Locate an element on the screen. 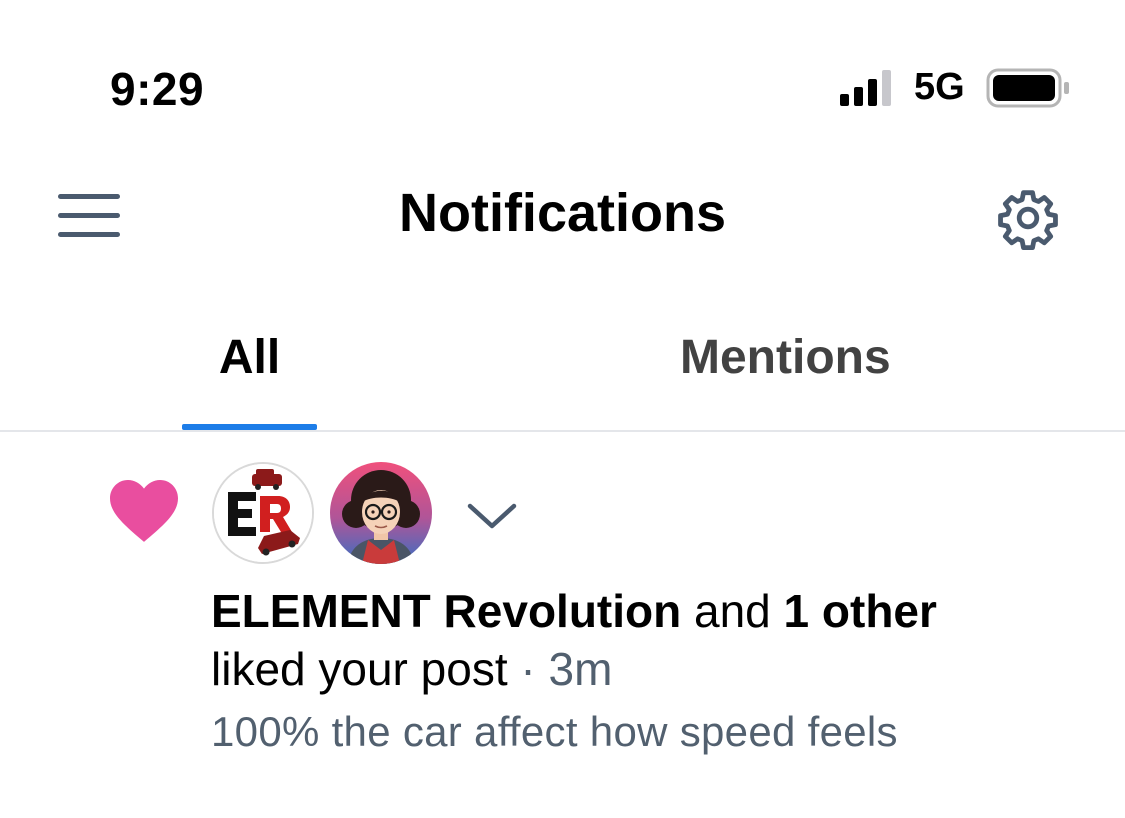  action-text: liked your post is located at coordinates (359, 669).